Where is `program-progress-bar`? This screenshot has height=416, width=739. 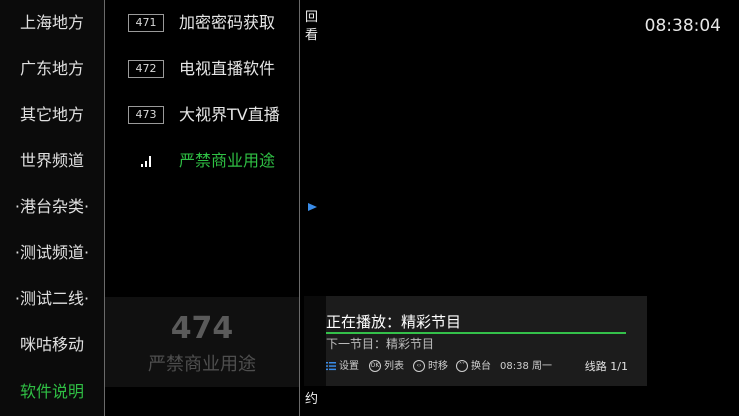
program-progress-bar is located at coordinates (476, 333).